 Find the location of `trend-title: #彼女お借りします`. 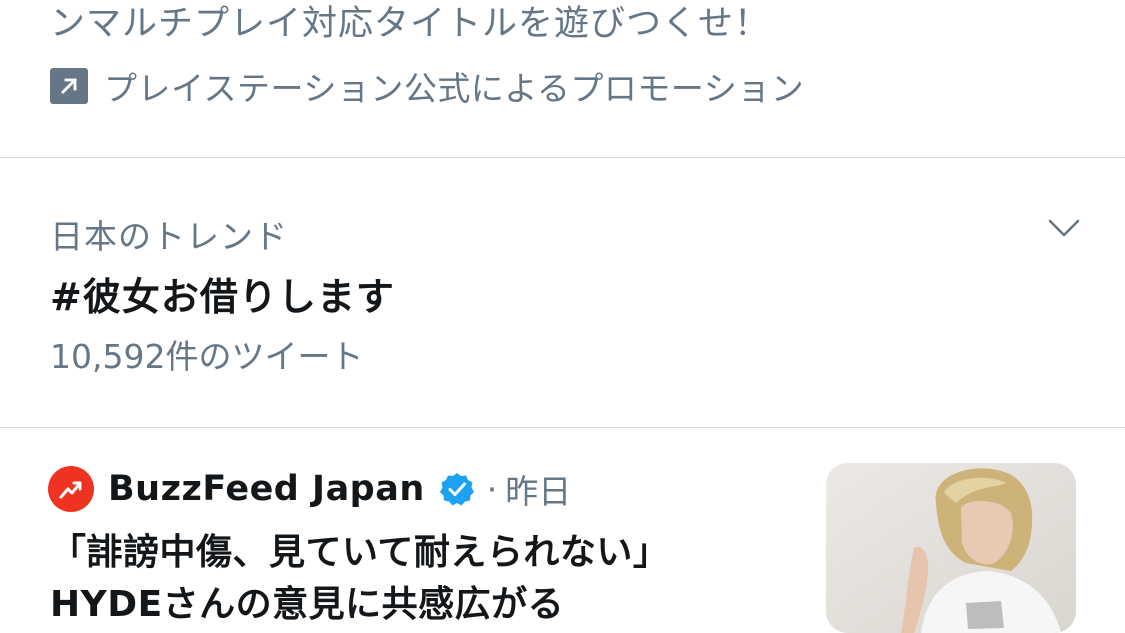

trend-title: #彼女お借りします is located at coordinates (222, 297).